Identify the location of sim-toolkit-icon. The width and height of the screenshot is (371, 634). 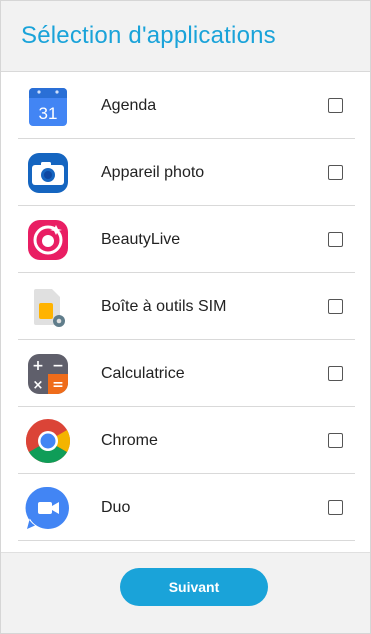
(48, 307).